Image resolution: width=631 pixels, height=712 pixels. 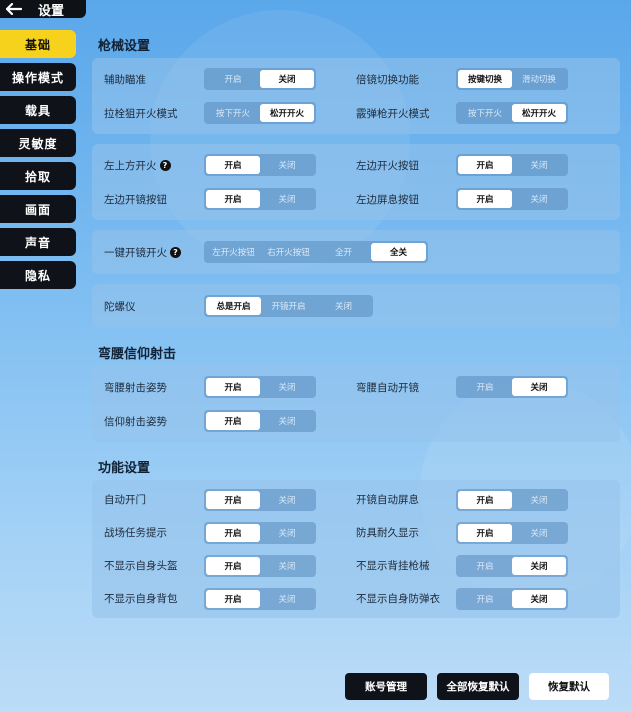 What do you see at coordinates (38, 143) in the screenshot?
I see `sidebar-item-sensitivity: 灵敏度` at bounding box center [38, 143].